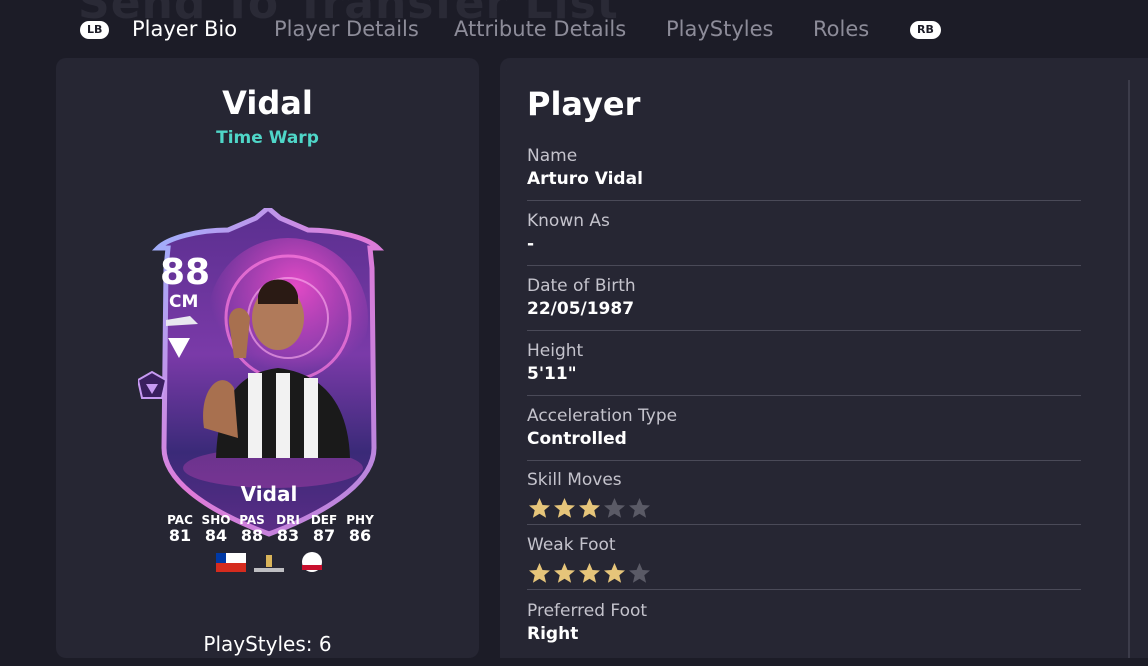  What do you see at coordinates (571, 545) in the screenshot?
I see `field-label: Weak Foot` at bounding box center [571, 545].